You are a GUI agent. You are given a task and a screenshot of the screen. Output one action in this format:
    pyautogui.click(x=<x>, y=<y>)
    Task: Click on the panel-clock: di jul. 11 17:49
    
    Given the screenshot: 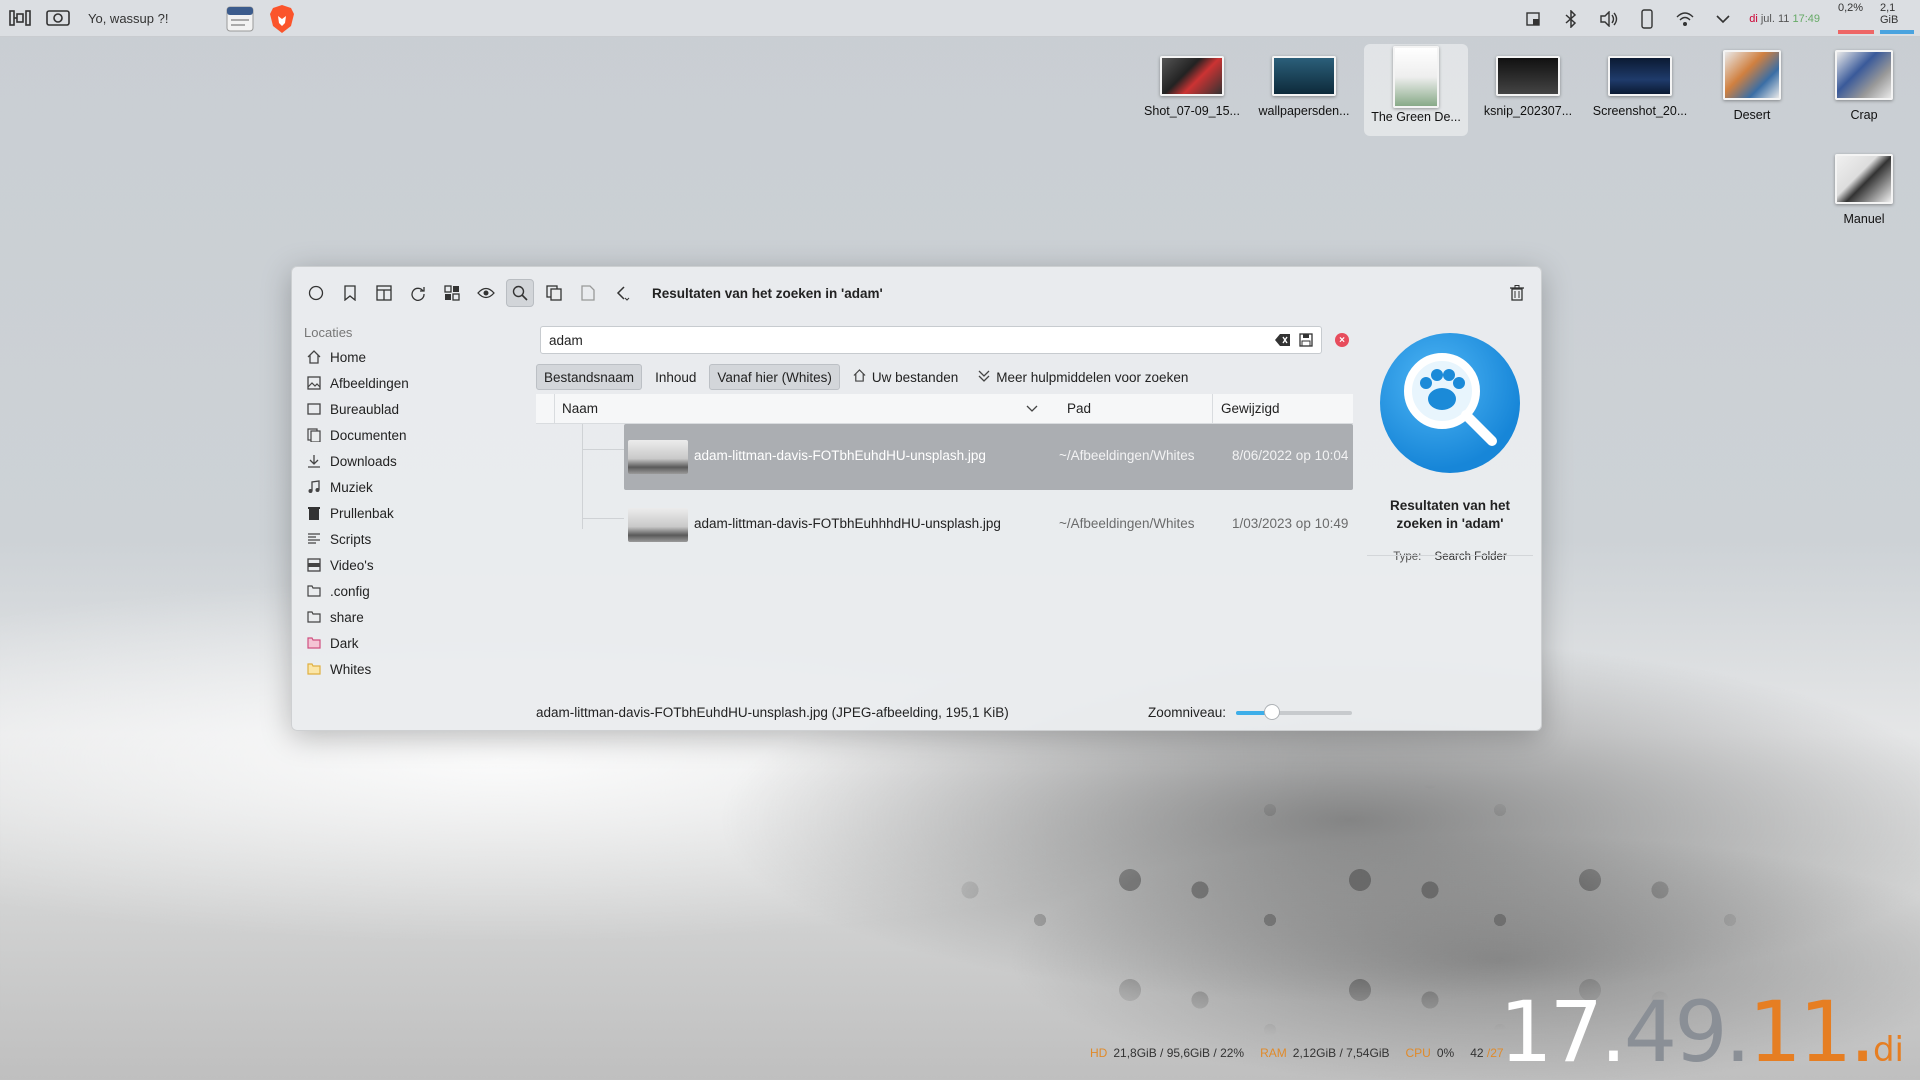 What is the action you would take?
    pyautogui.click(x=1784, y=19)
    